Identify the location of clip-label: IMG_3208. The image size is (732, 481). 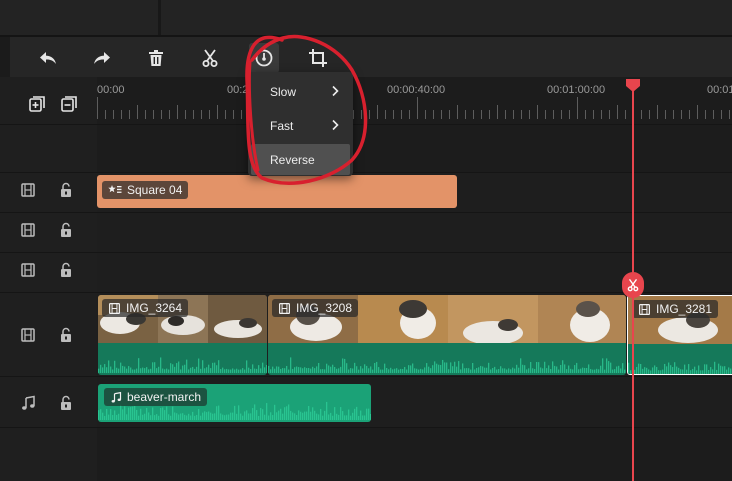
(324, 308).